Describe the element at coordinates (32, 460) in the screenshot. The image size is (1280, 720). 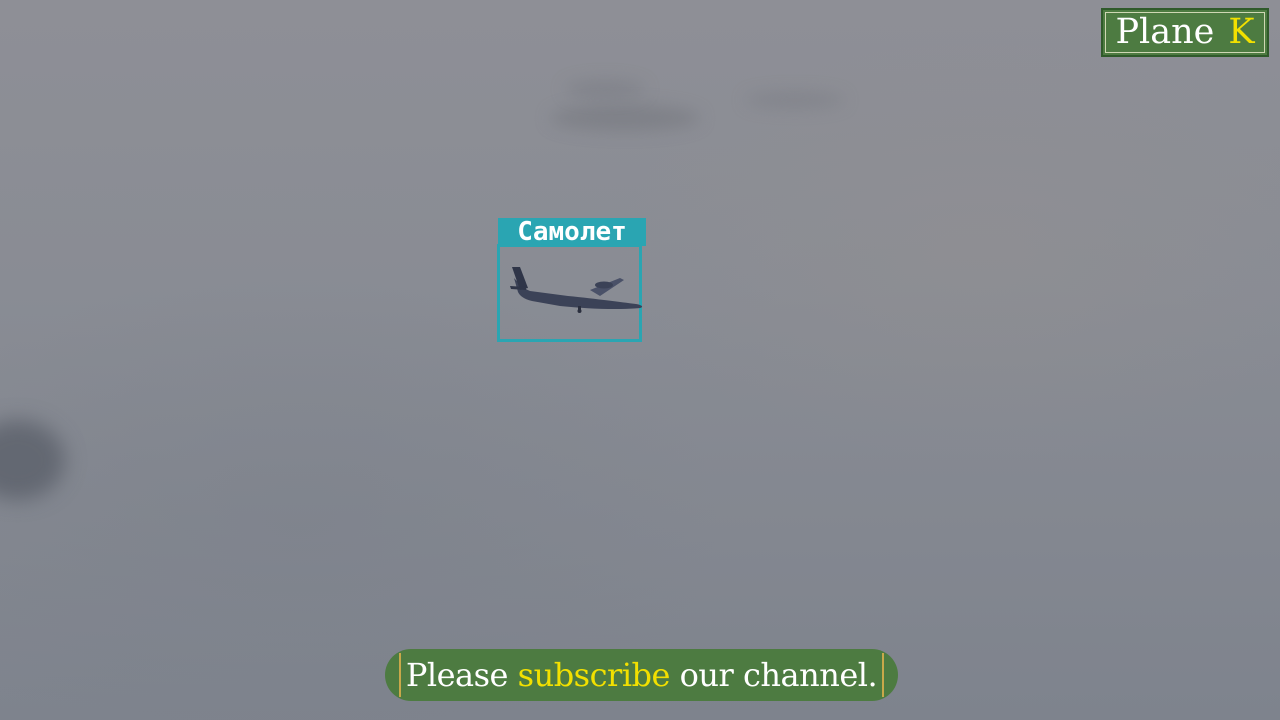
I see `dark-cloud` at that location.